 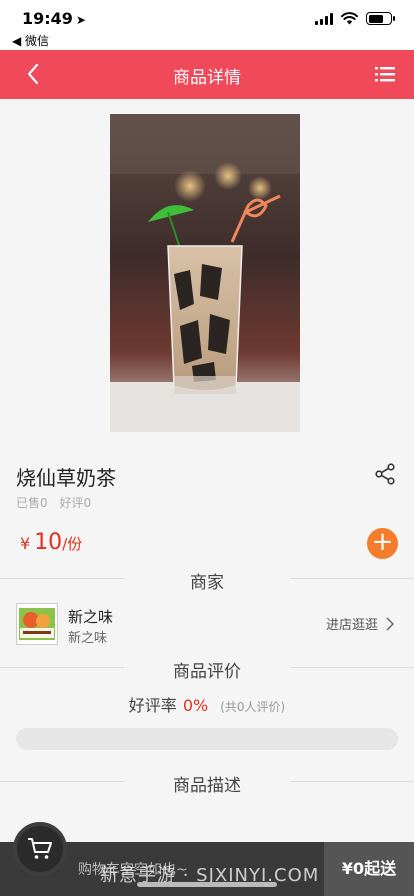 I want to click on chevron-right-icon, so click(x=390, y=623).